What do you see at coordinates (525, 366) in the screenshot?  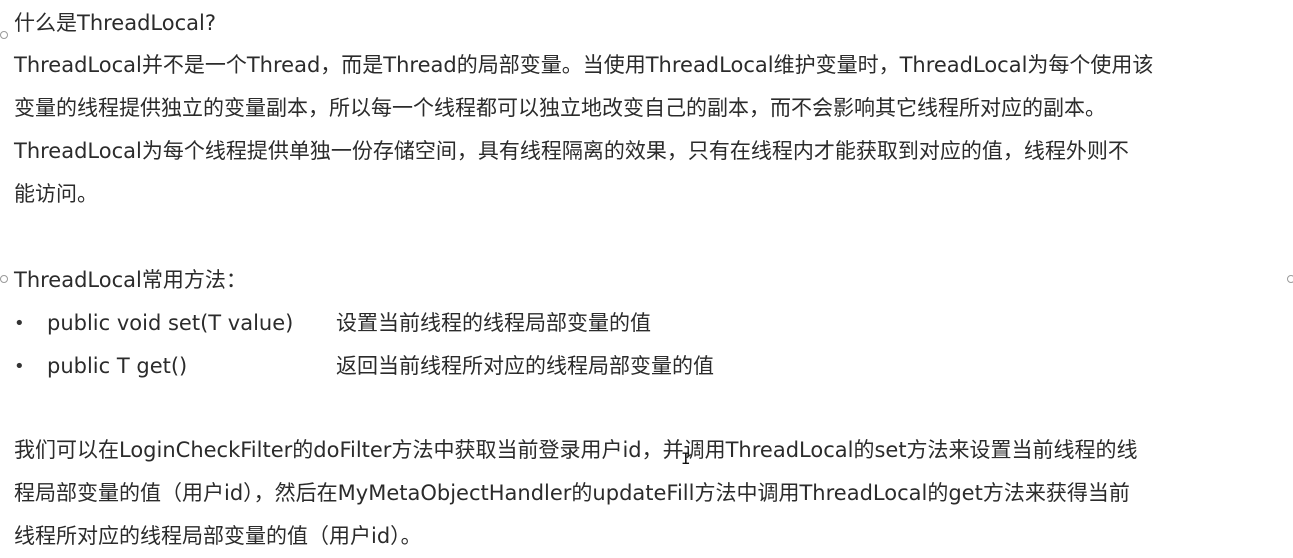 I see `method-description-get: 返回当前线程所对应的线程局部变量的值` at bounding box center [525, 366].